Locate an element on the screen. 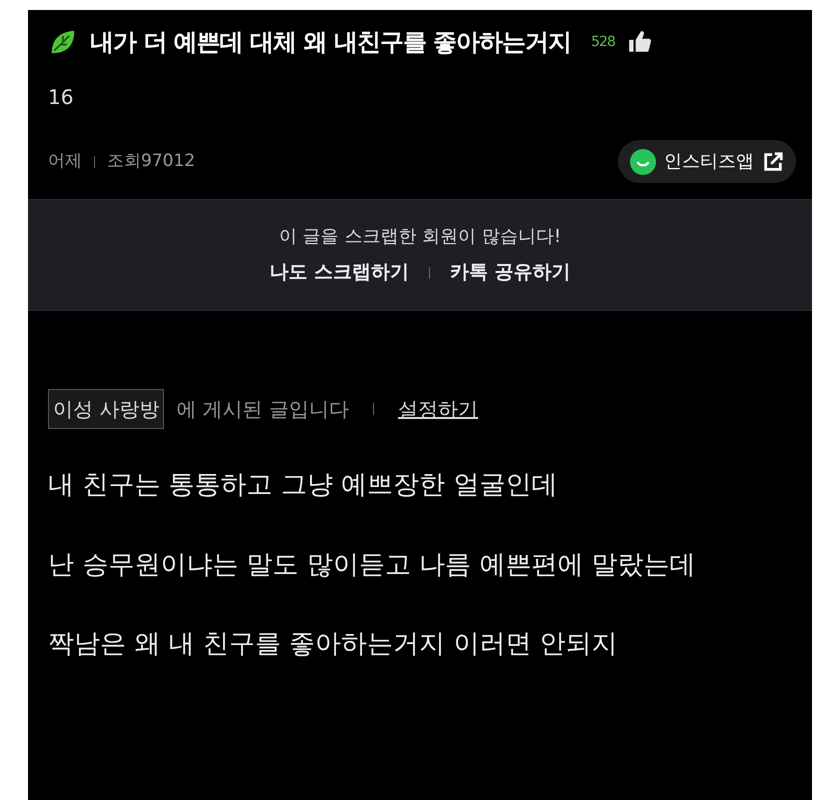  board-caption: 에 게시된 글입니다 is located at coordinates (263, 409).